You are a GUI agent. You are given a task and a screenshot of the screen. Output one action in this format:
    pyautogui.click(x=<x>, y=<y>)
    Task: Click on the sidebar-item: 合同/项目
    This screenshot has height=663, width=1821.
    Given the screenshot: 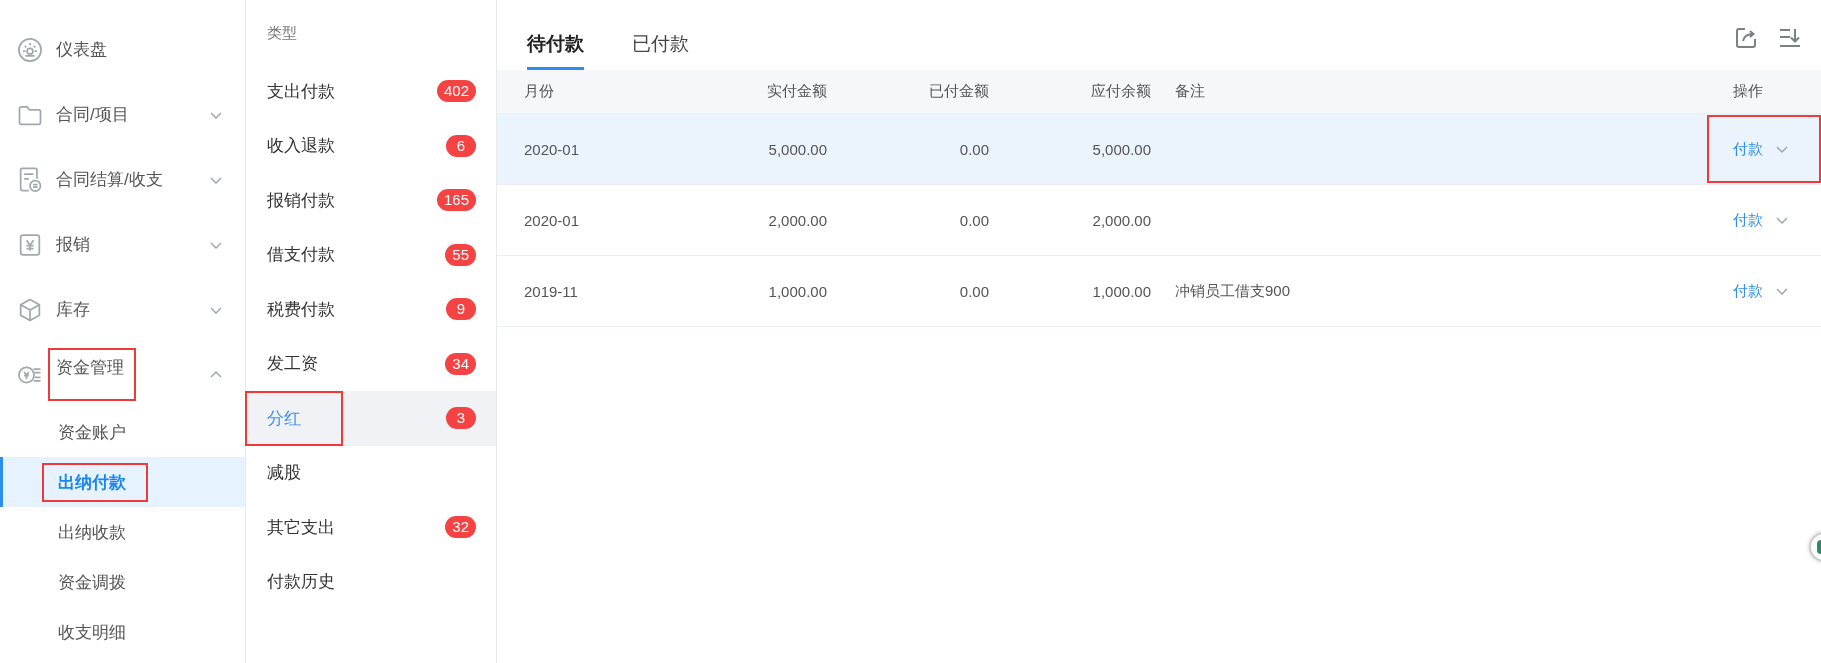 What is the action you would take?
    pyautogui.click(x=122, y=114)
    